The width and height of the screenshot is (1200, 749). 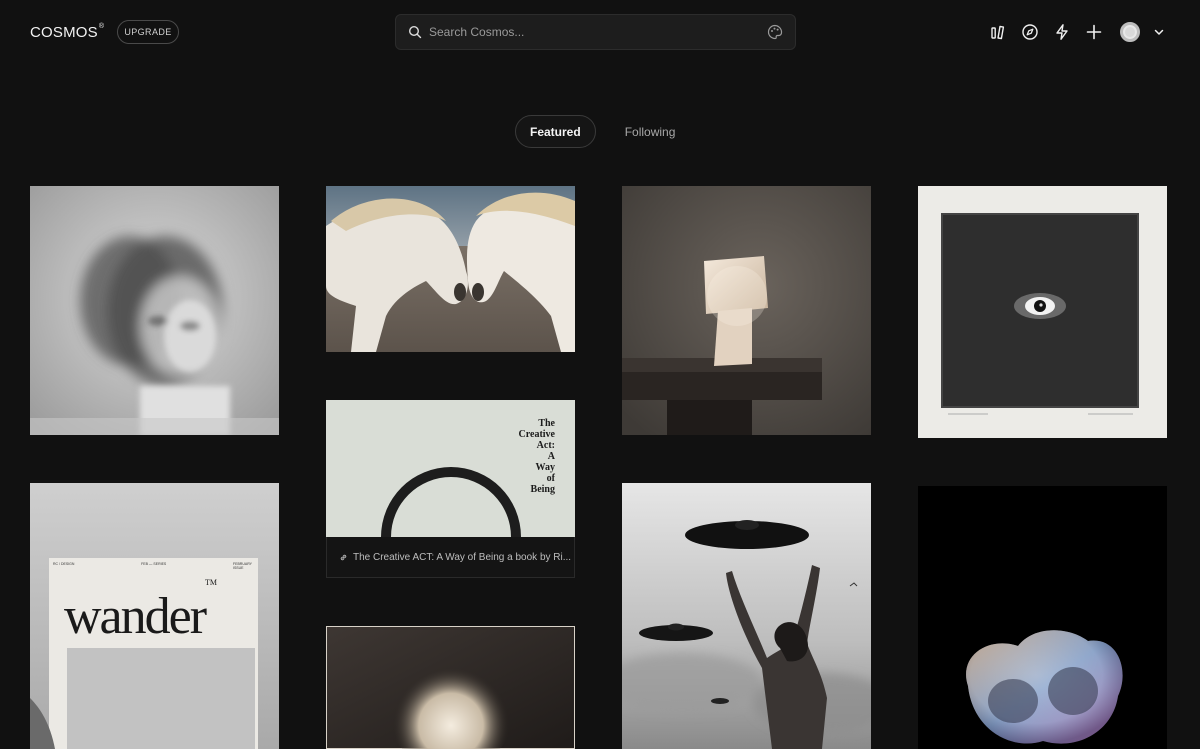 What do you see at coordinates (546, 423) in the screenshot?
I see `book-title-line: The` at bounding box center [546, 423].